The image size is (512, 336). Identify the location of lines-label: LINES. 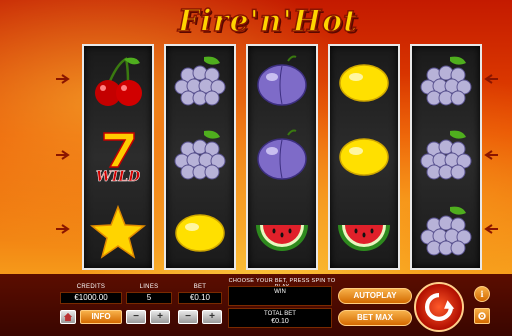
(149, 287).